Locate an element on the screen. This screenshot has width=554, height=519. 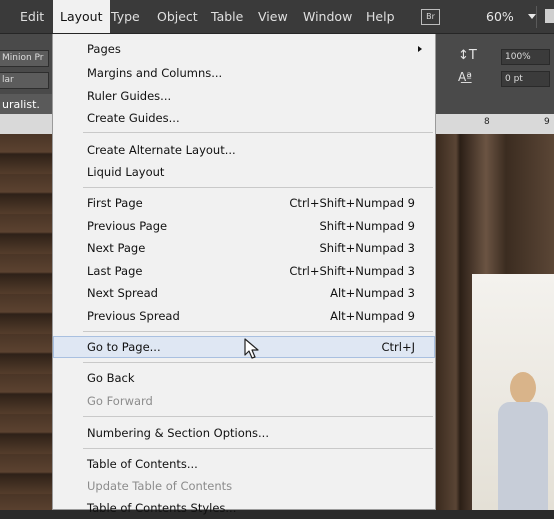
canvas-photo-person-body is located at coordinates (523, 456).